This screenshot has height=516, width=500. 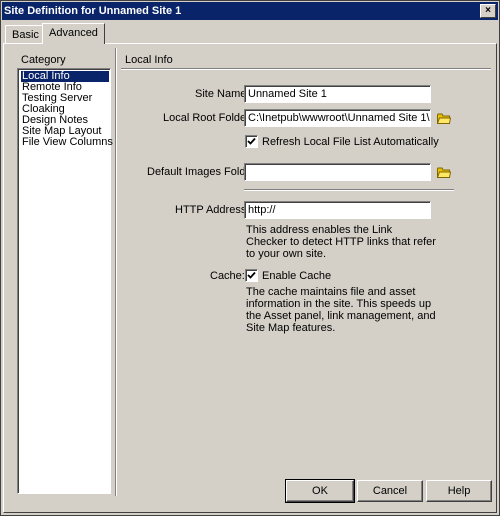 What do you see at coordinates (149, 60) in the screenshot?
I see `section-title: Local Info` at bounding box center [149, 60].